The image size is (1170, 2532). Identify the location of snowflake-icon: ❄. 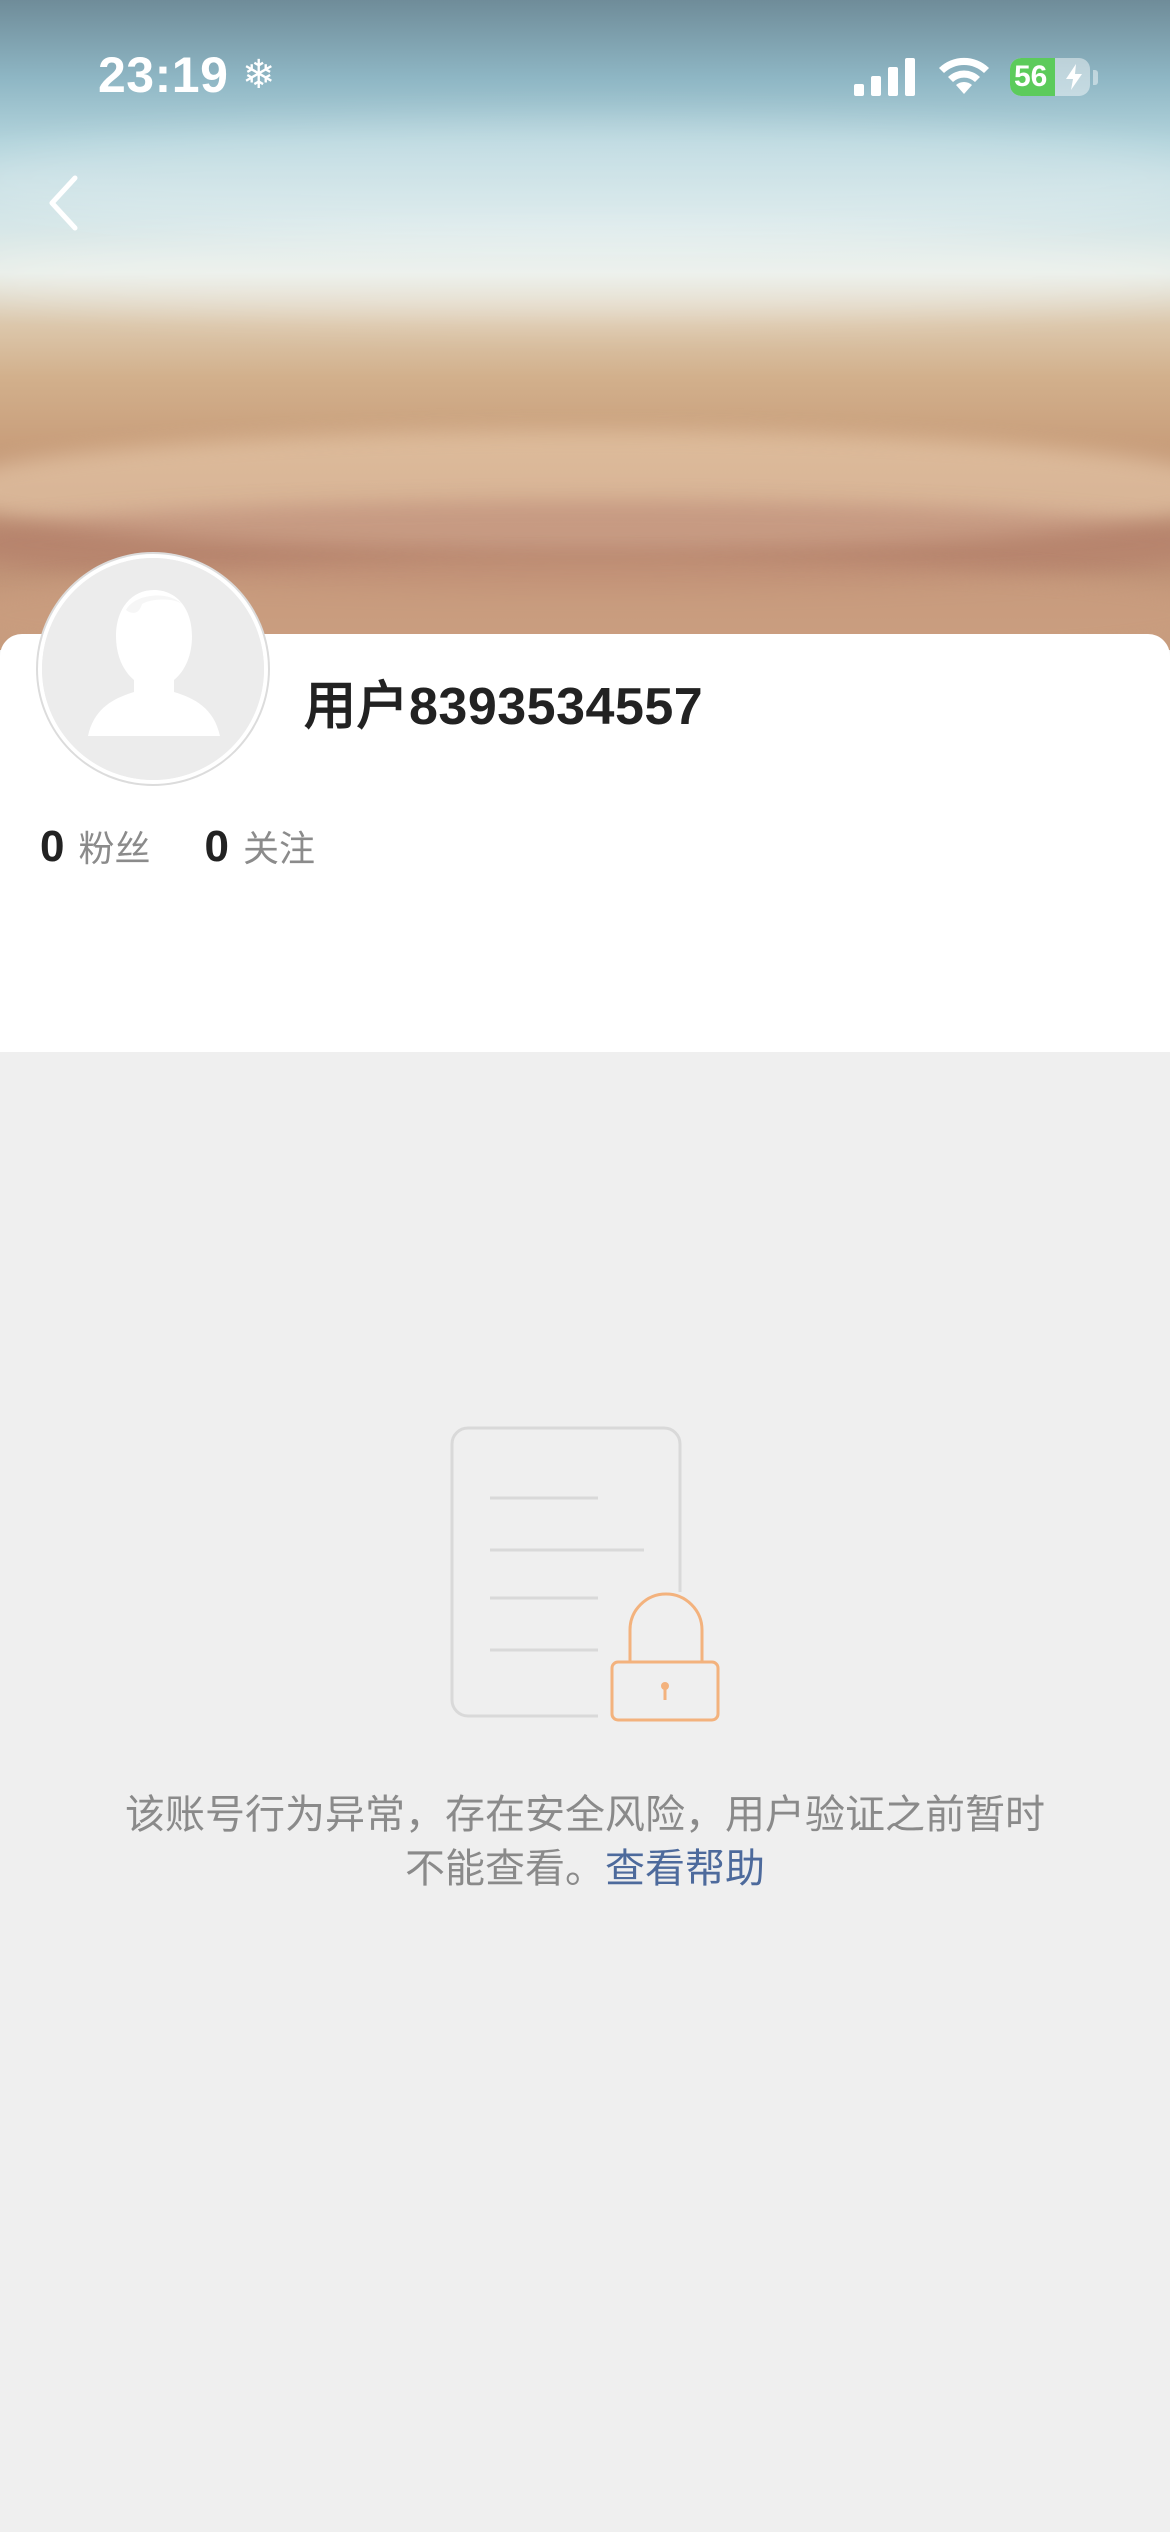
(259, 75).